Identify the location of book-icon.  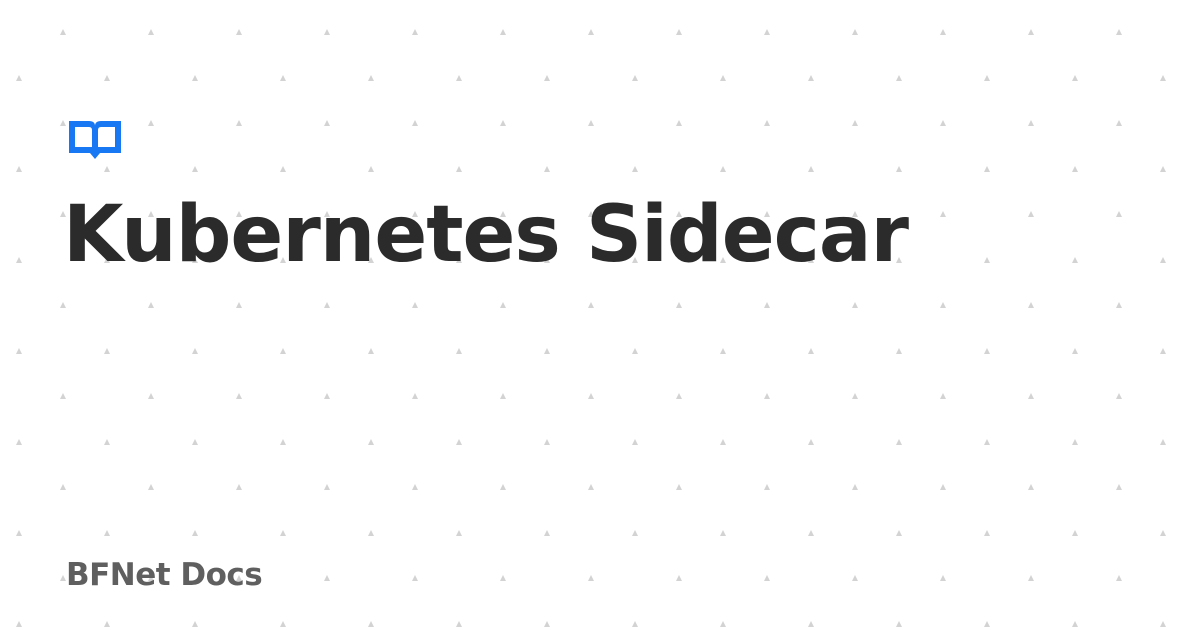
(95, 140).